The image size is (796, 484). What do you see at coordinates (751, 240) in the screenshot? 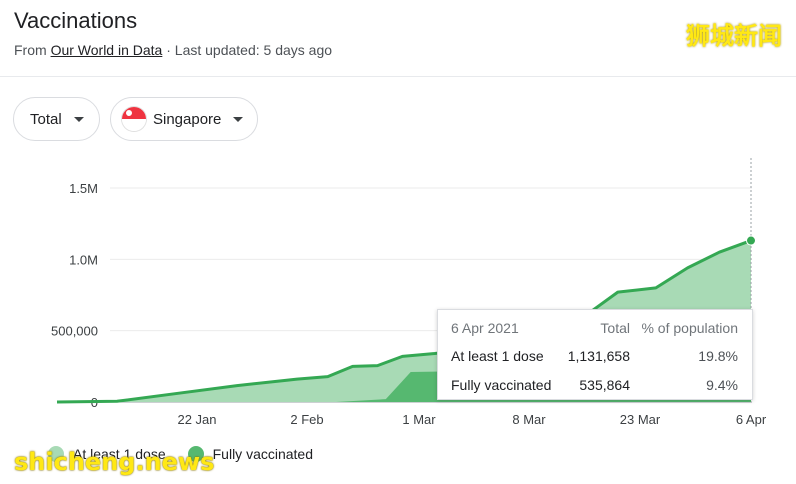
I see `hover-point` at bounding box center [751, 240].